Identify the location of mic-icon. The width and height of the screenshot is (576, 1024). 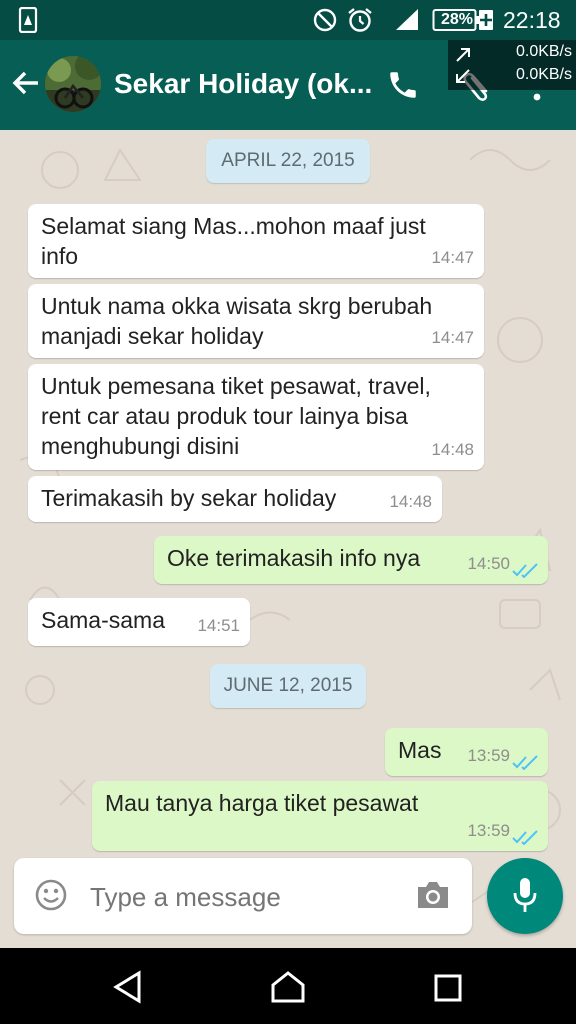
(525, 895).